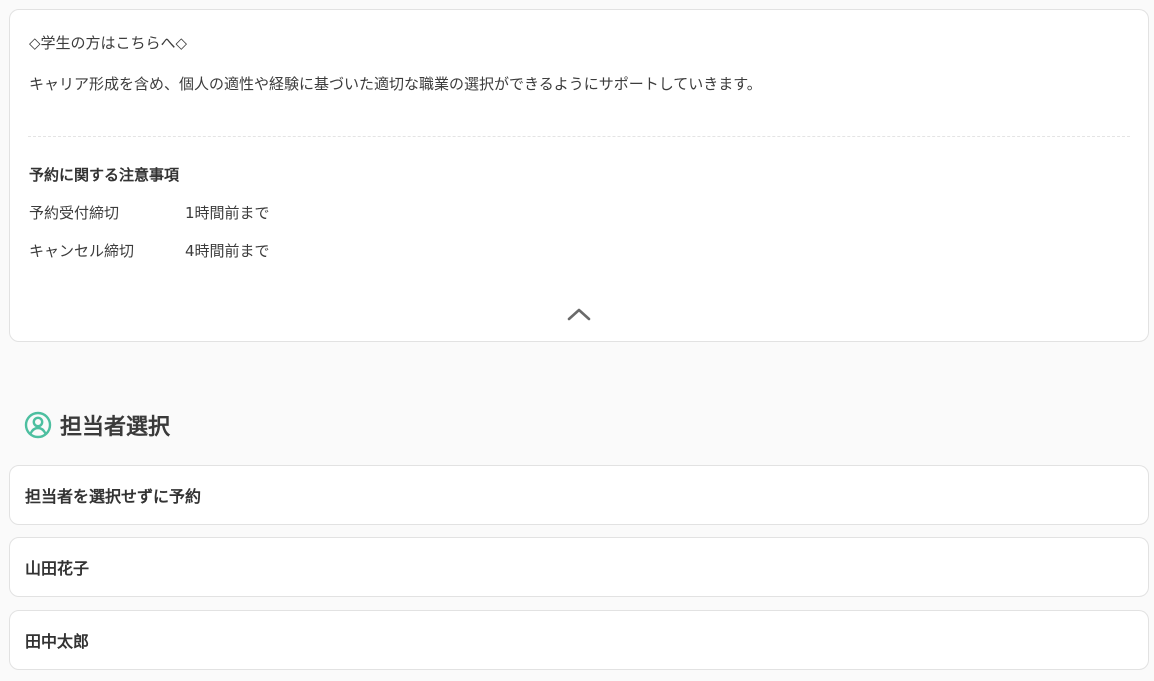  What do you see at coordinates (579, 640) in the screenshot?
I see `staff-option-tanaka: 田中太郎` at bounding box center [579, 640].